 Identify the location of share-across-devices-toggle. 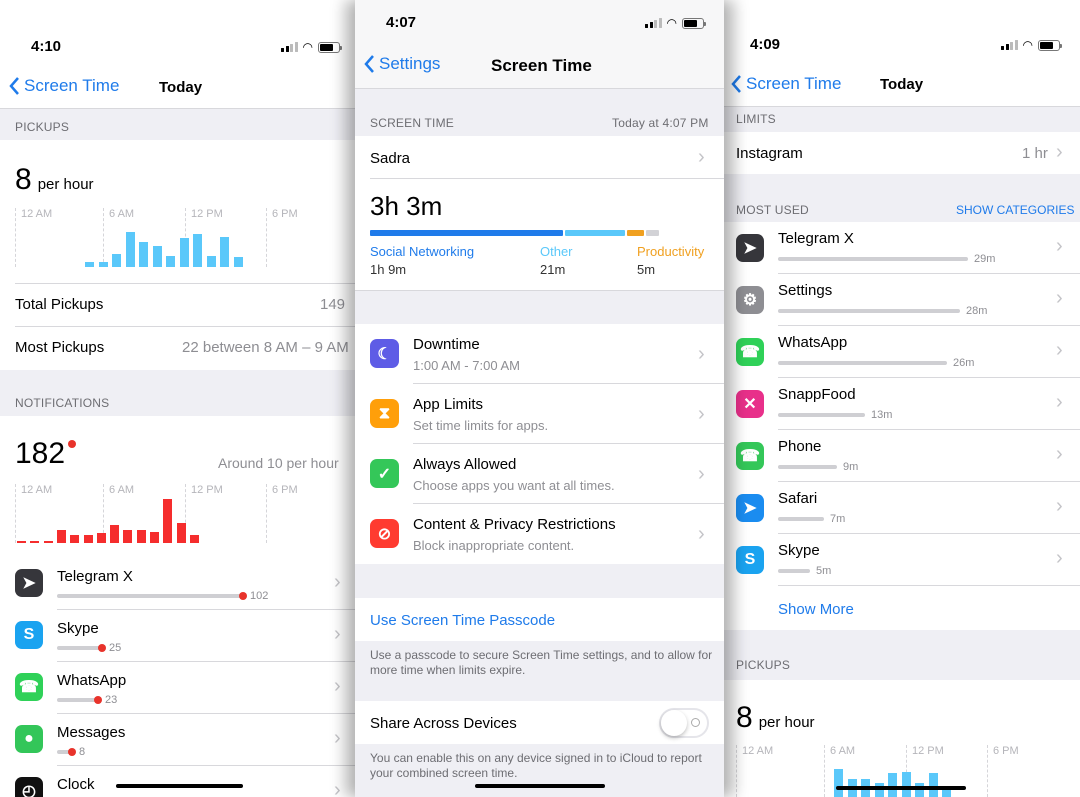
(684, 723).